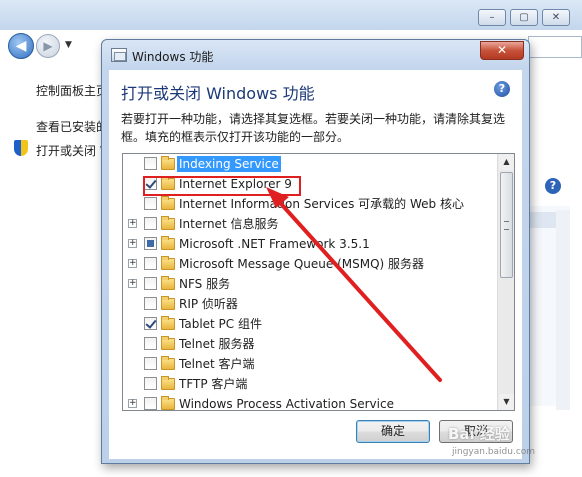  Describe the element at coordinates (291, 15) in the screenshot. I see `control-panel-titlebar: – ▢ ✕` at that location.